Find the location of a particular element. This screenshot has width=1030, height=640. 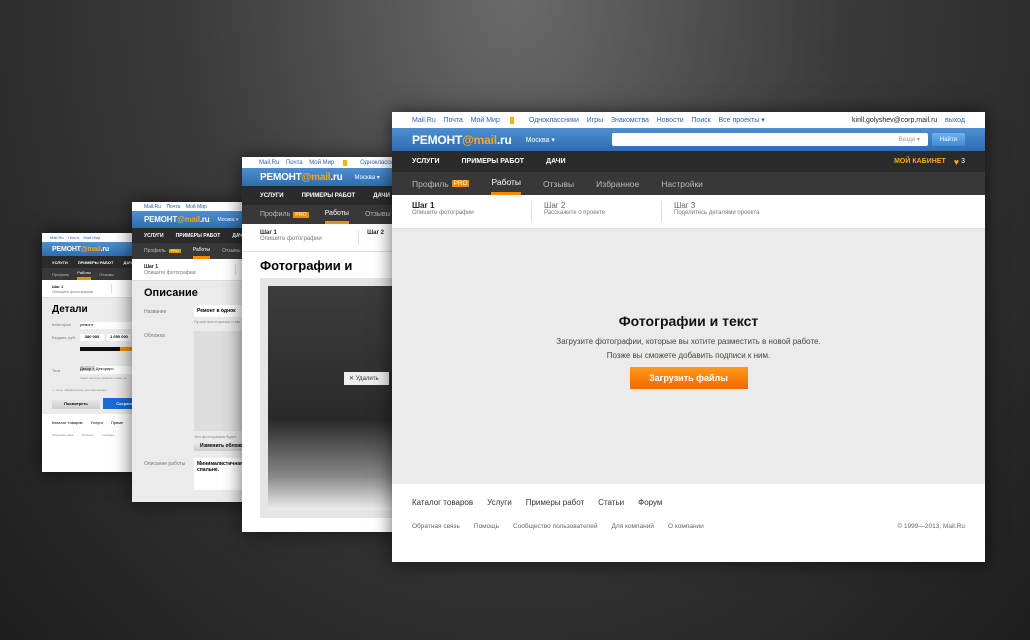

search-scope-select: Везде ▾ is located at coordinates (909, 139).